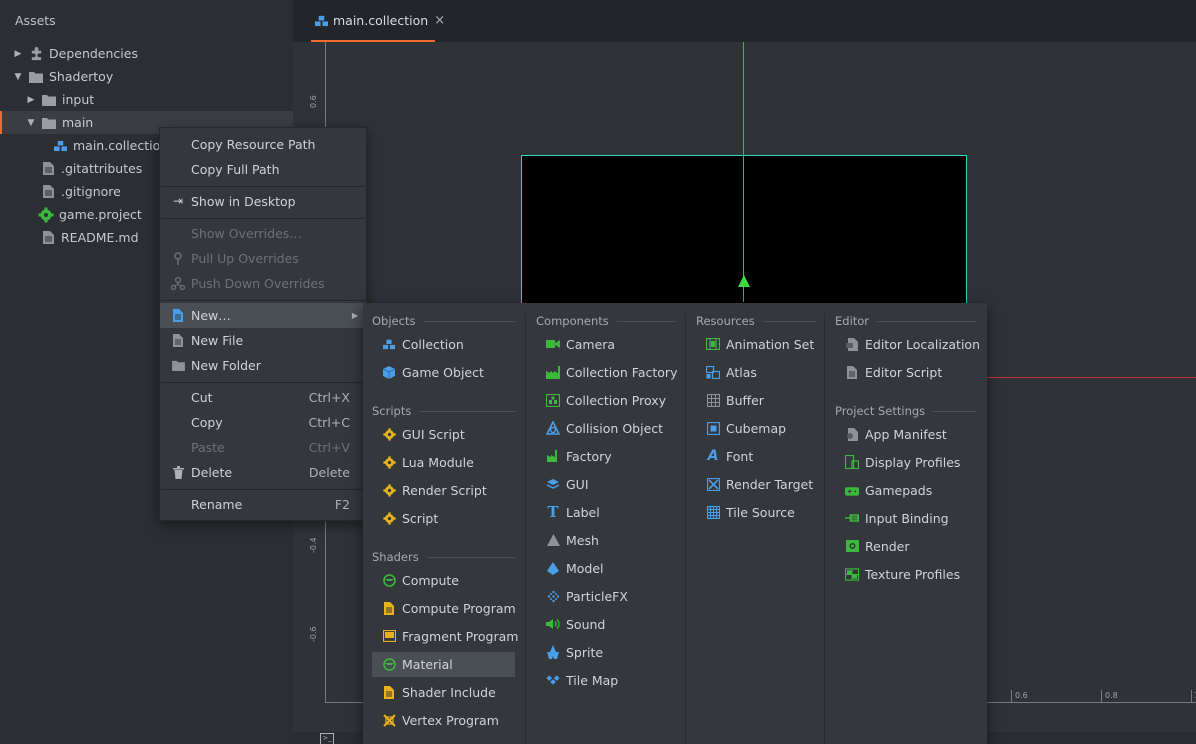 This screenshot has width=1196, height=744. I want to click on tree-item-dependencies: ▶ Dependencies, so click(146, 53).